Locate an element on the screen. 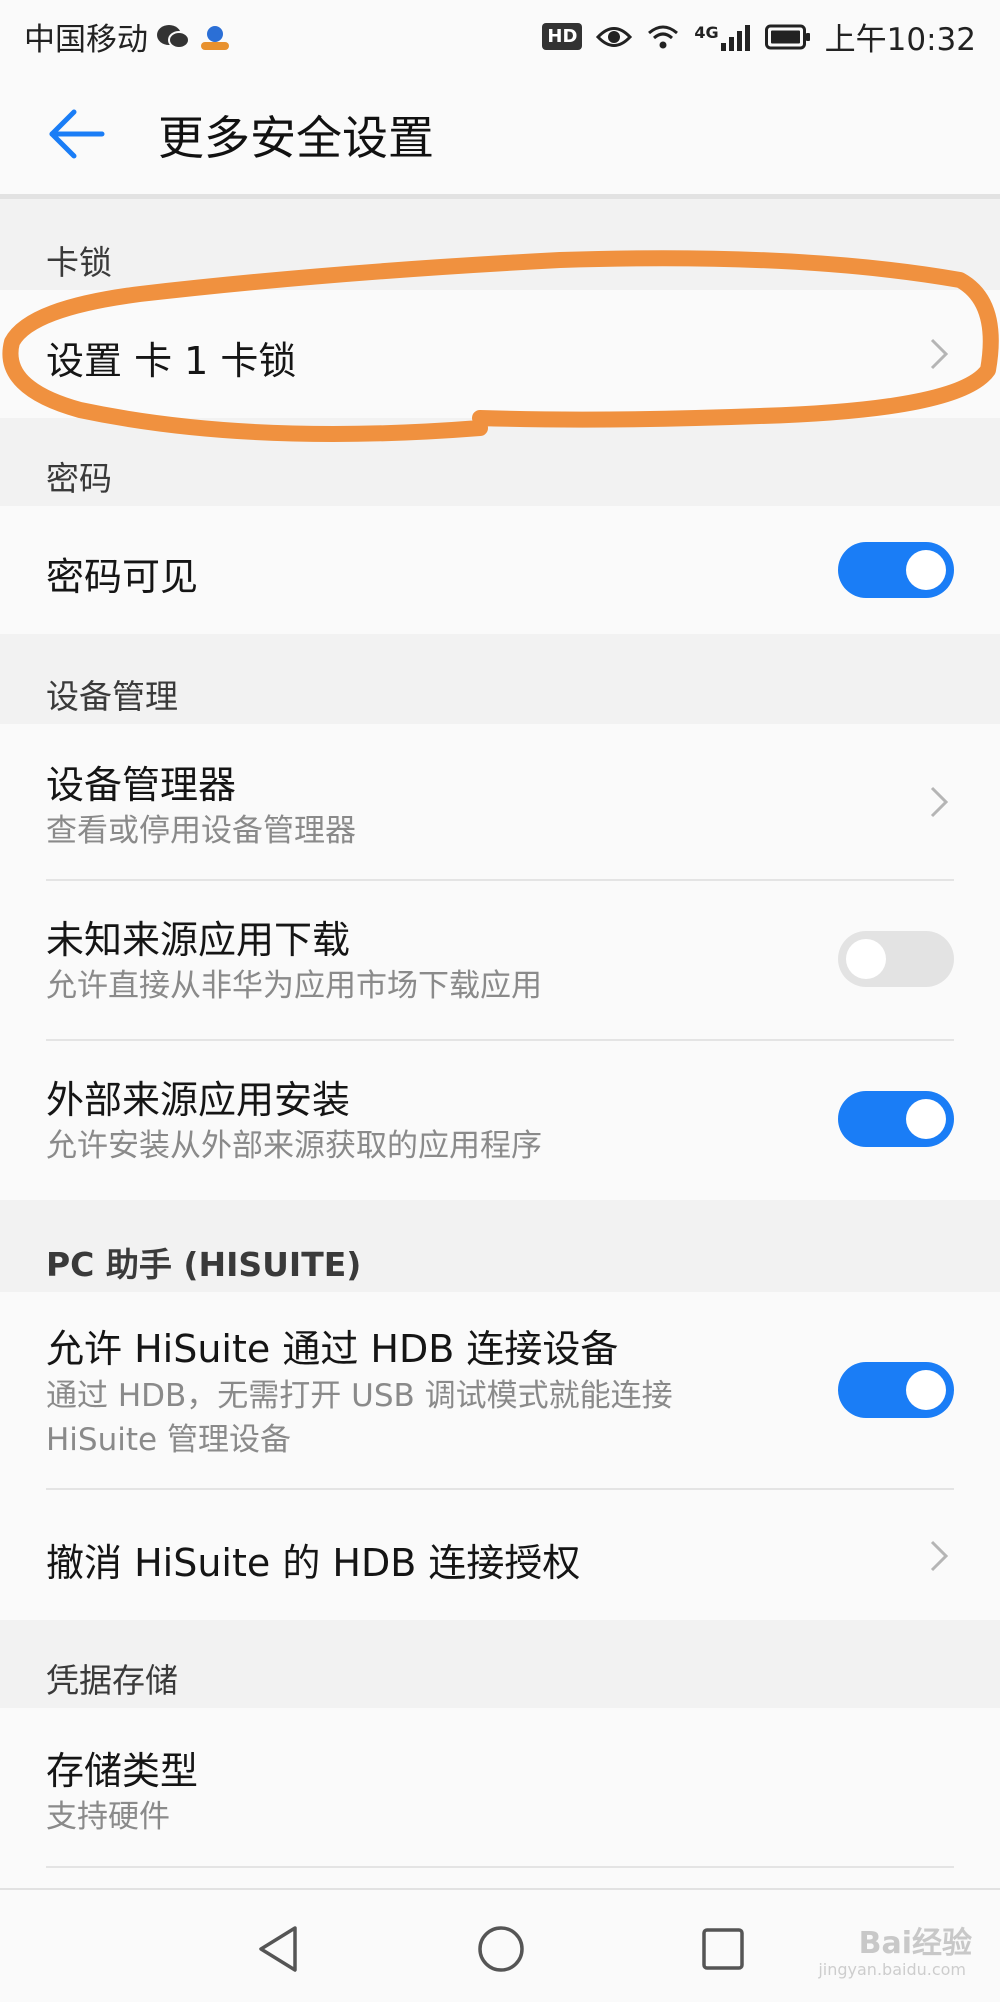 The image size is (1000, 2002). revoke-hdb-item: 撤消 HiSuite 的 HDB 连接授权 is located at coordinates (500, 1555).